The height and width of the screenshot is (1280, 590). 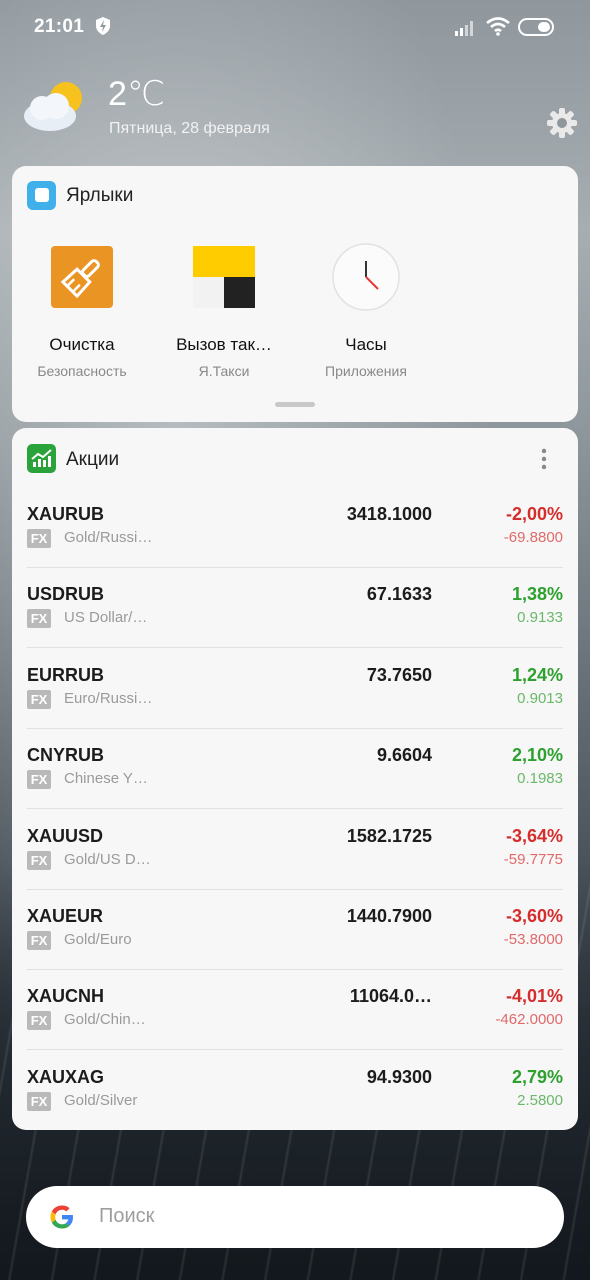 What do you see at coordinates (224, 312) in the screenshot?
I see `shortcut-taxi: Вызов так… Я.Такси` at bounding box center [224, 312].